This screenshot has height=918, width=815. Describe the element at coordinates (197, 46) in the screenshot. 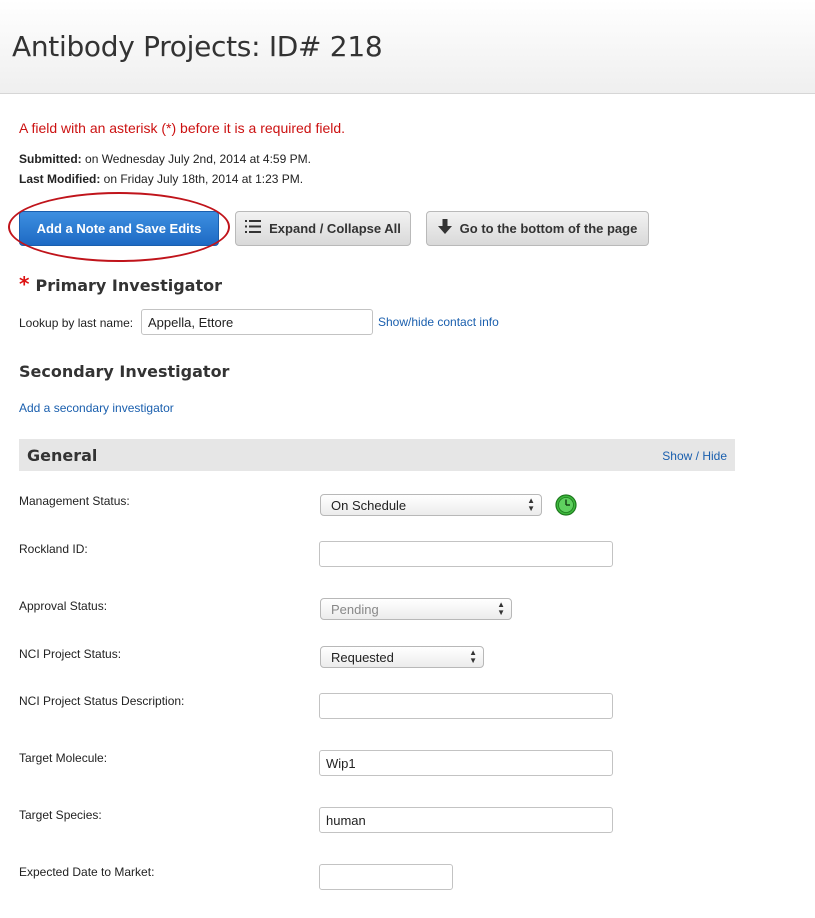

I see `page-title: Antibody Projects: ID# 218` at that location.